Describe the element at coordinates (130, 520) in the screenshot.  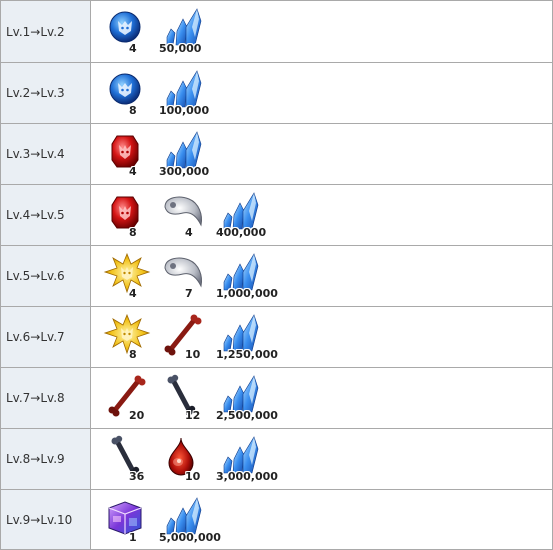
I see `material-item: 1` at that location.